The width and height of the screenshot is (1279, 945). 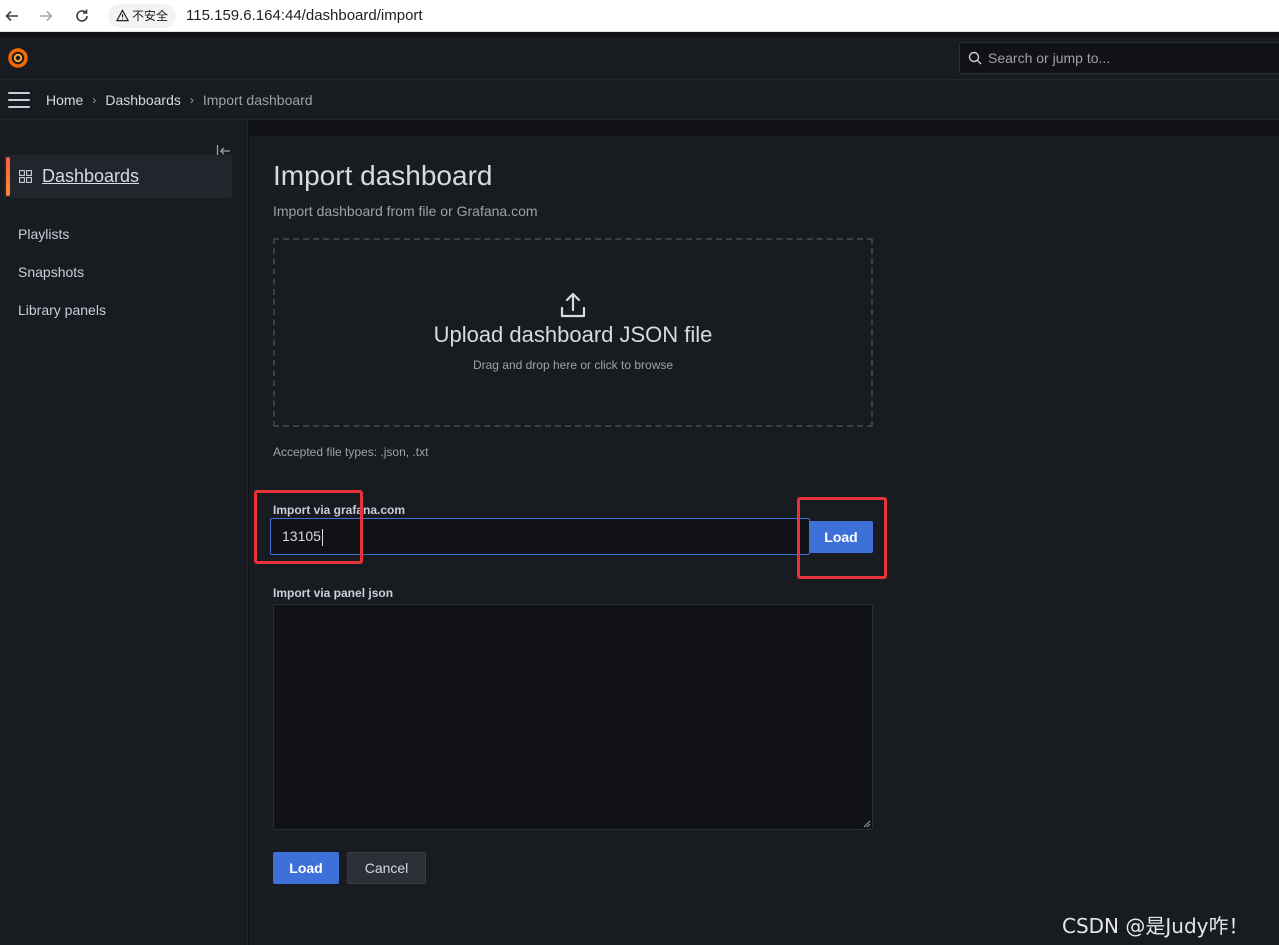 I want to click on sidebar-item-snapshots: Snapshots, so click(x=51, y=272).